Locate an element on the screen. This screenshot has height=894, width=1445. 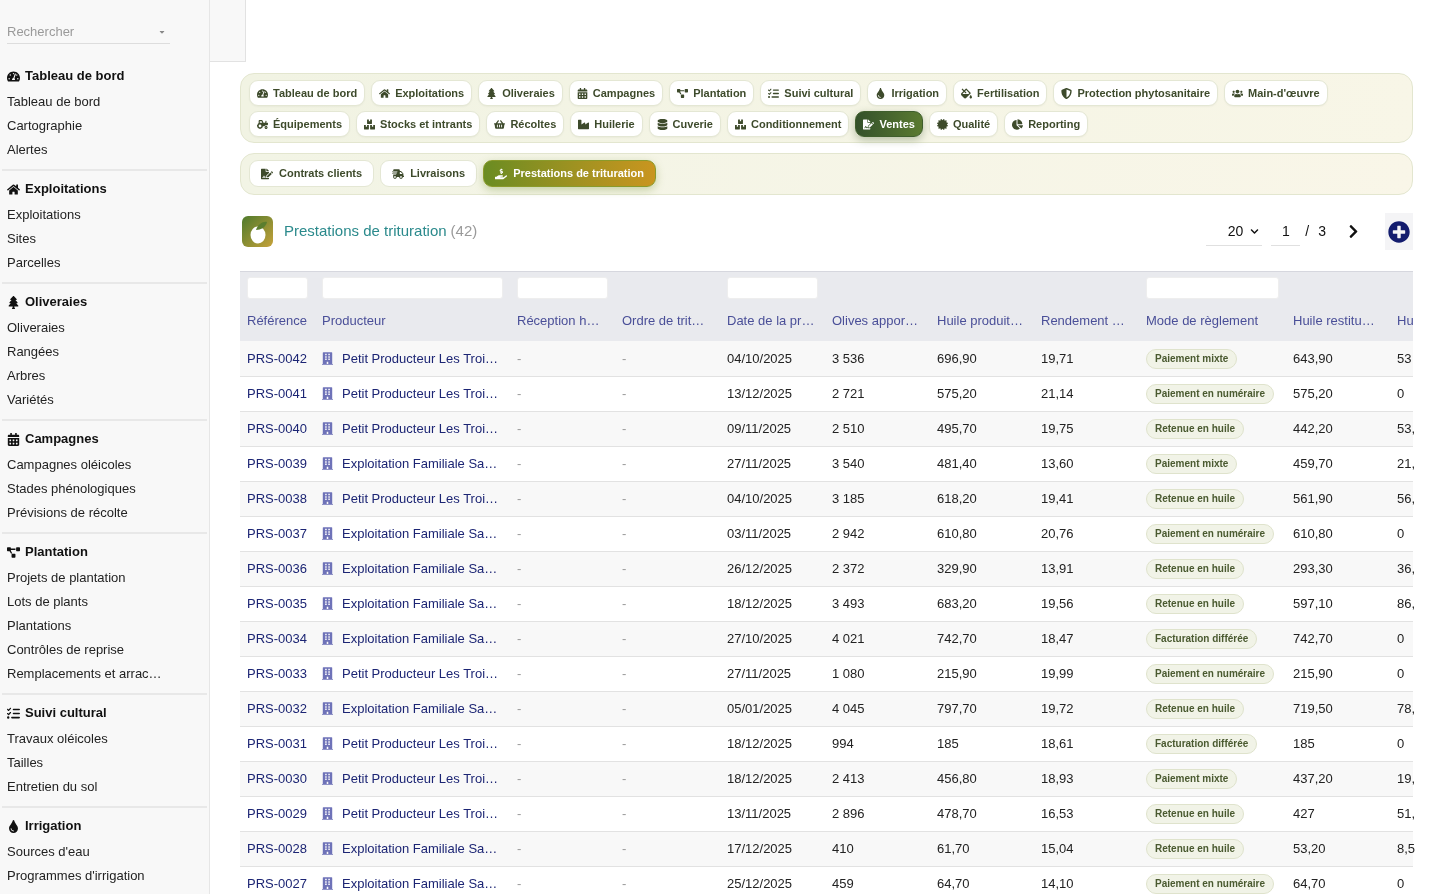
module-tab: Oliveraies is located at coordinates (520, 93).